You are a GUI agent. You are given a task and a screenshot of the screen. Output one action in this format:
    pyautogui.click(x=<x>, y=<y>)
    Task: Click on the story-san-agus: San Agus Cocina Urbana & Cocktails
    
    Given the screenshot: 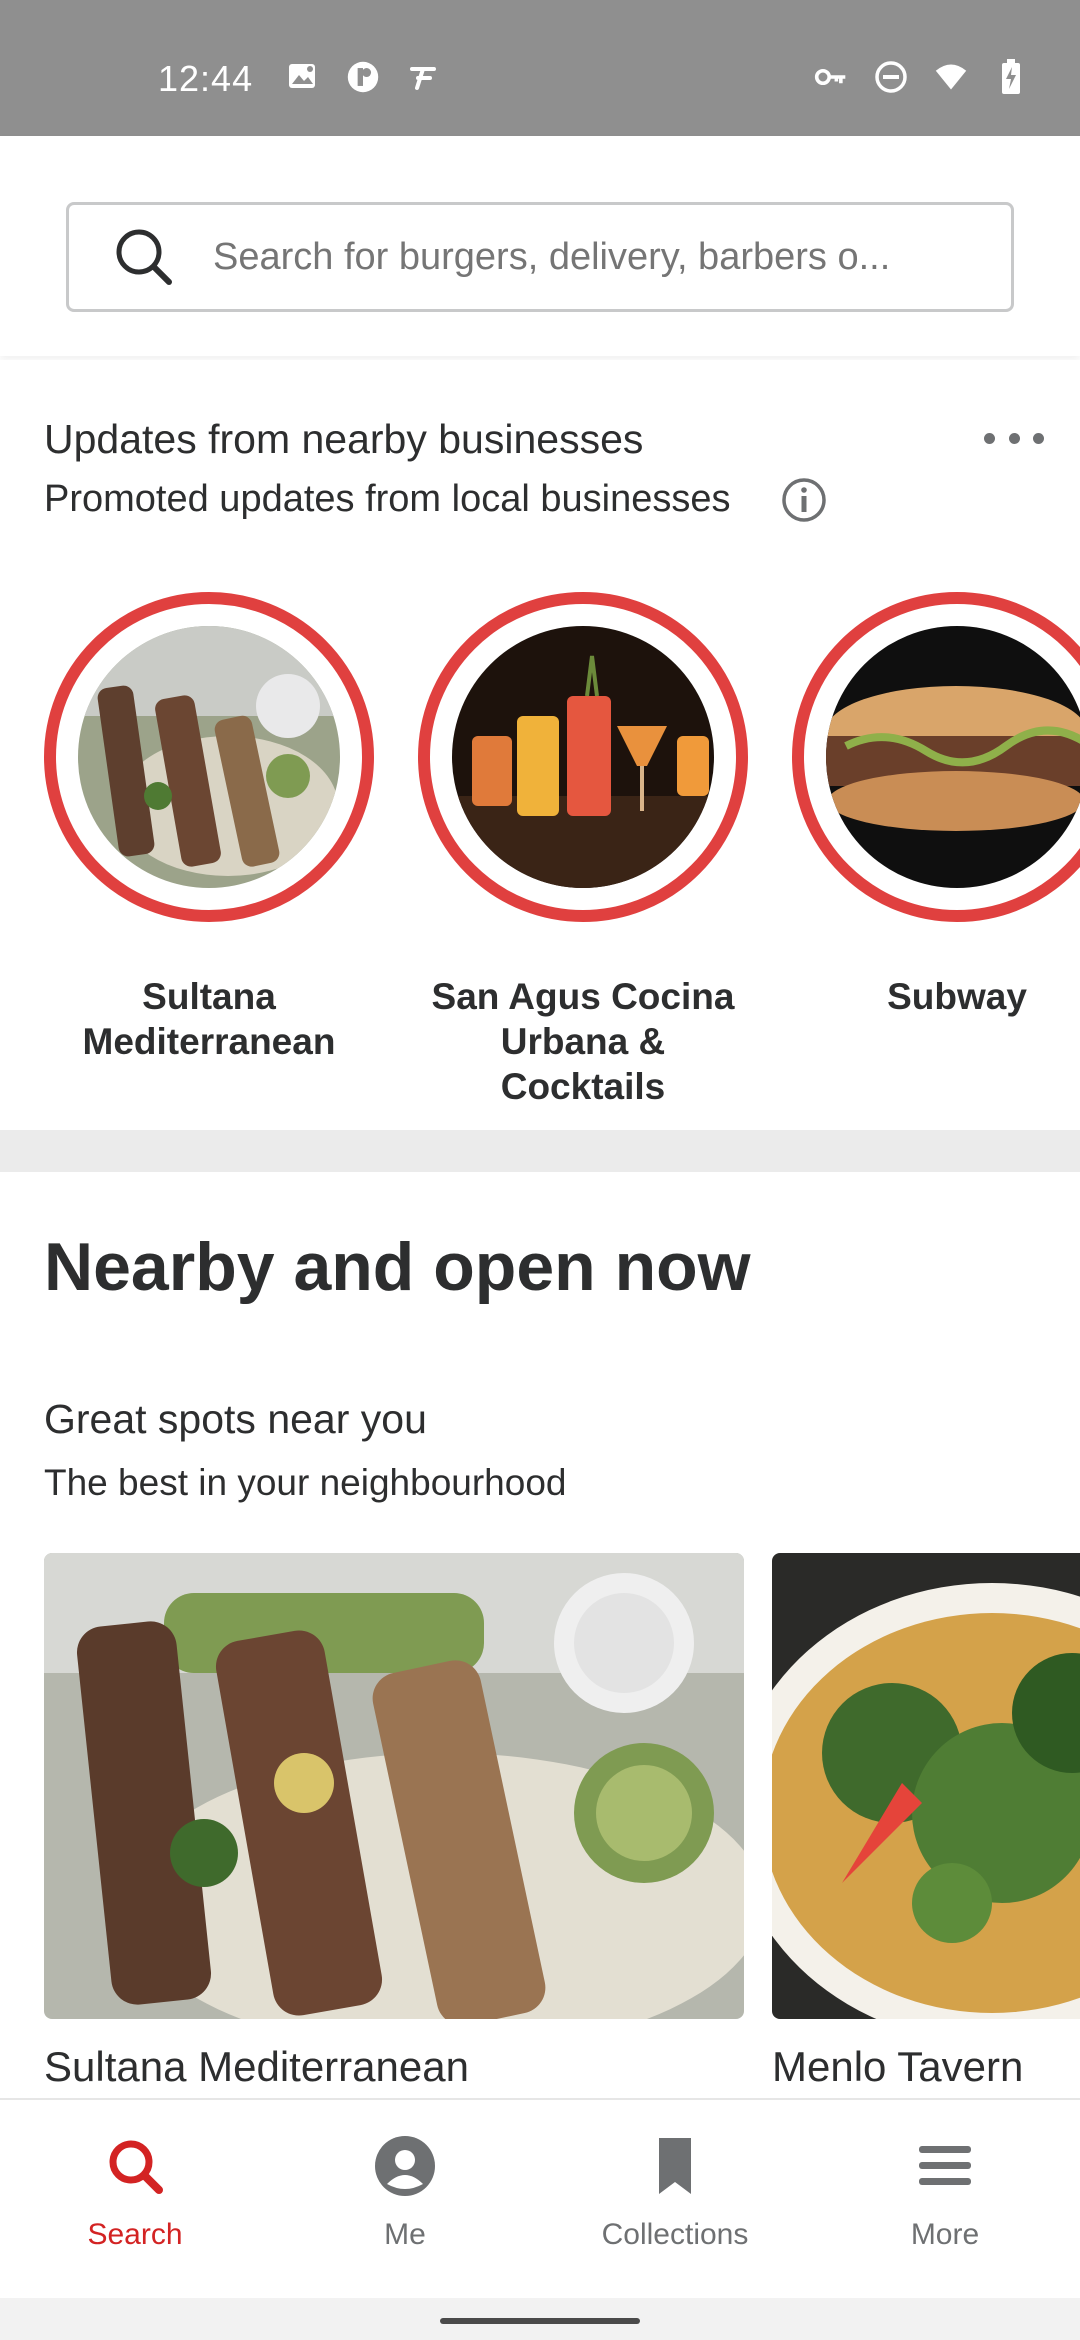 What is the action you would take?
    pyautogui.click(x=583, y=850)
    